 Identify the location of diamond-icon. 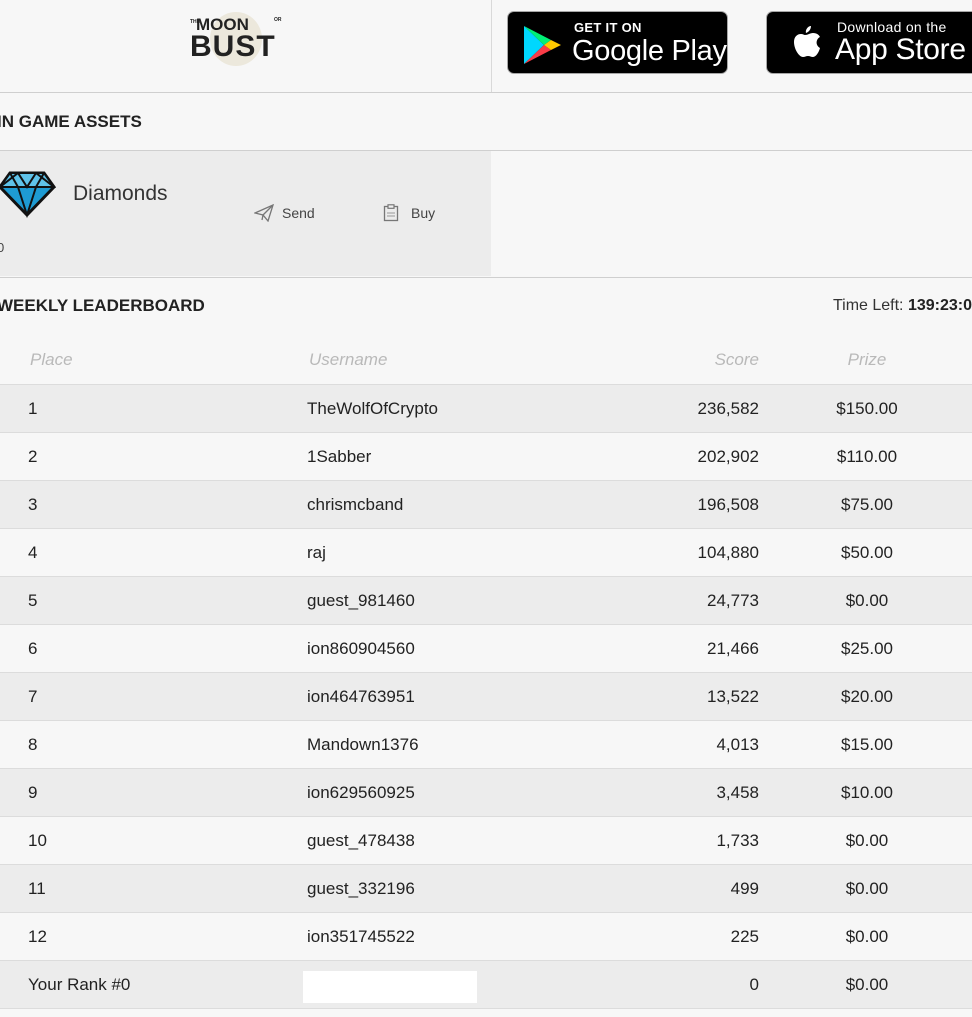
(28, 195).